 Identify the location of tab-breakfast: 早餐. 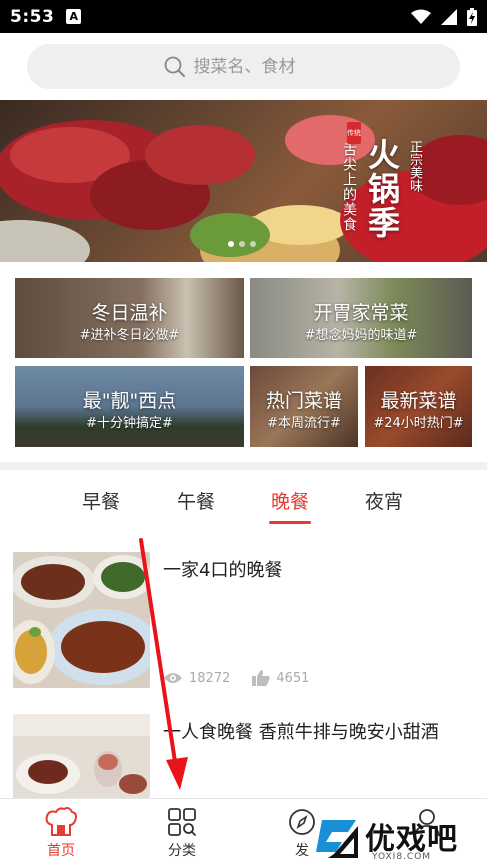
(101, 500).